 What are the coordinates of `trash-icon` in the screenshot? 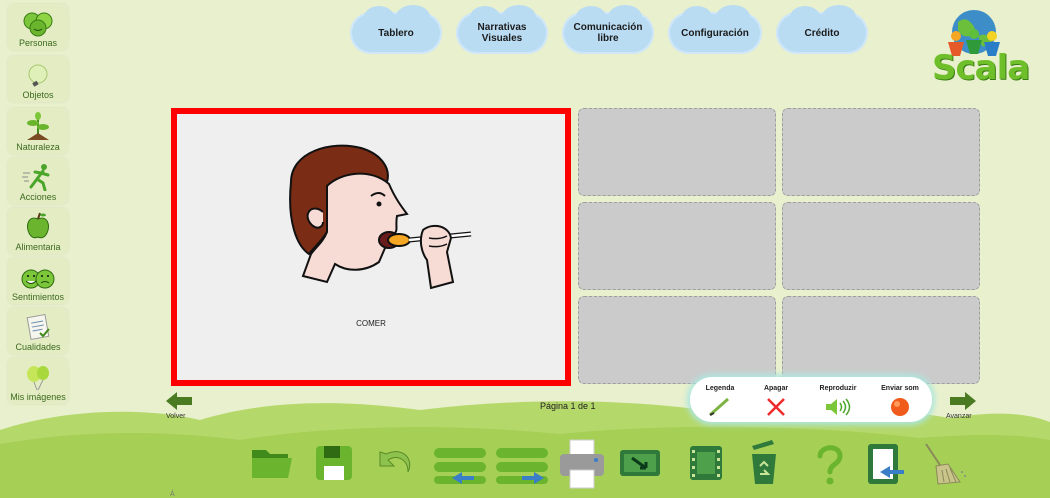 It's located at (764, 462).